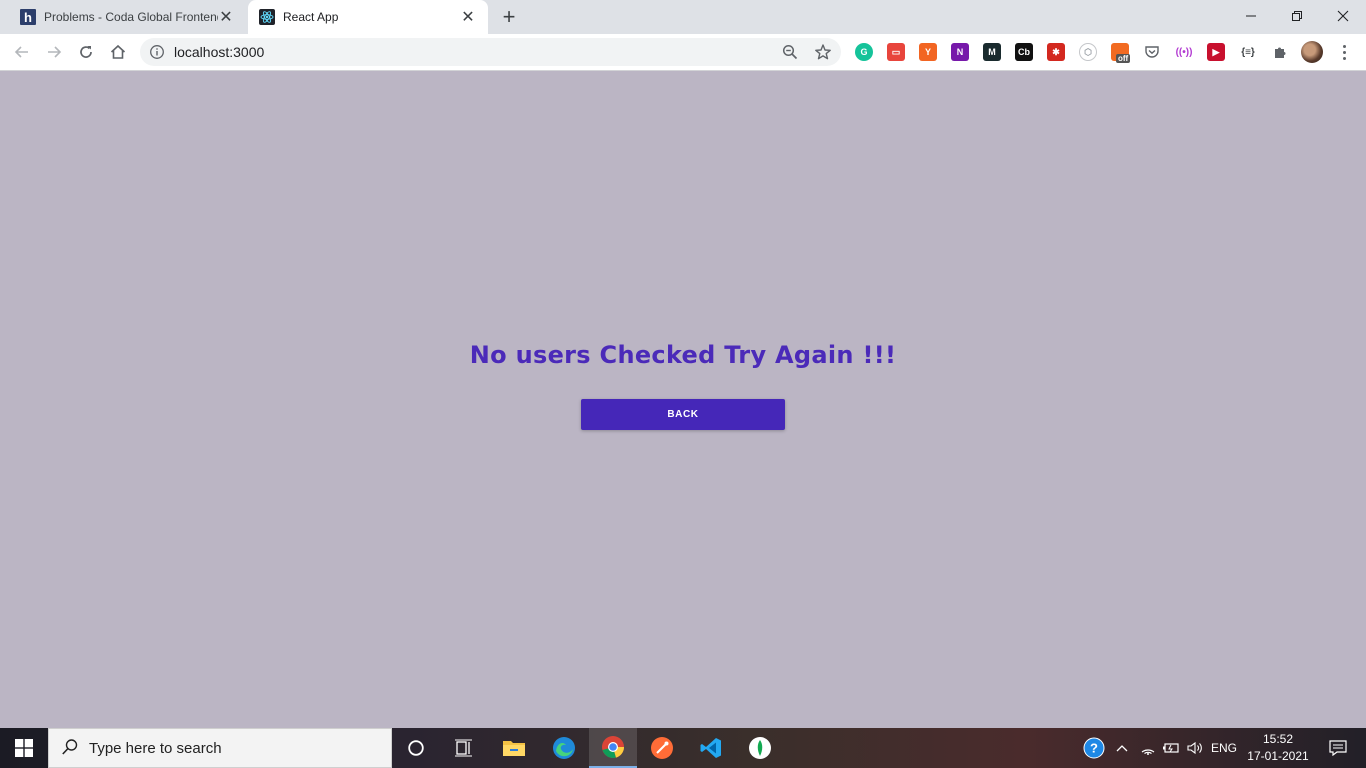 The height and width of the screenshot is (768, 1366). I want to click on bookmark-star-icon, so click(823, 52).